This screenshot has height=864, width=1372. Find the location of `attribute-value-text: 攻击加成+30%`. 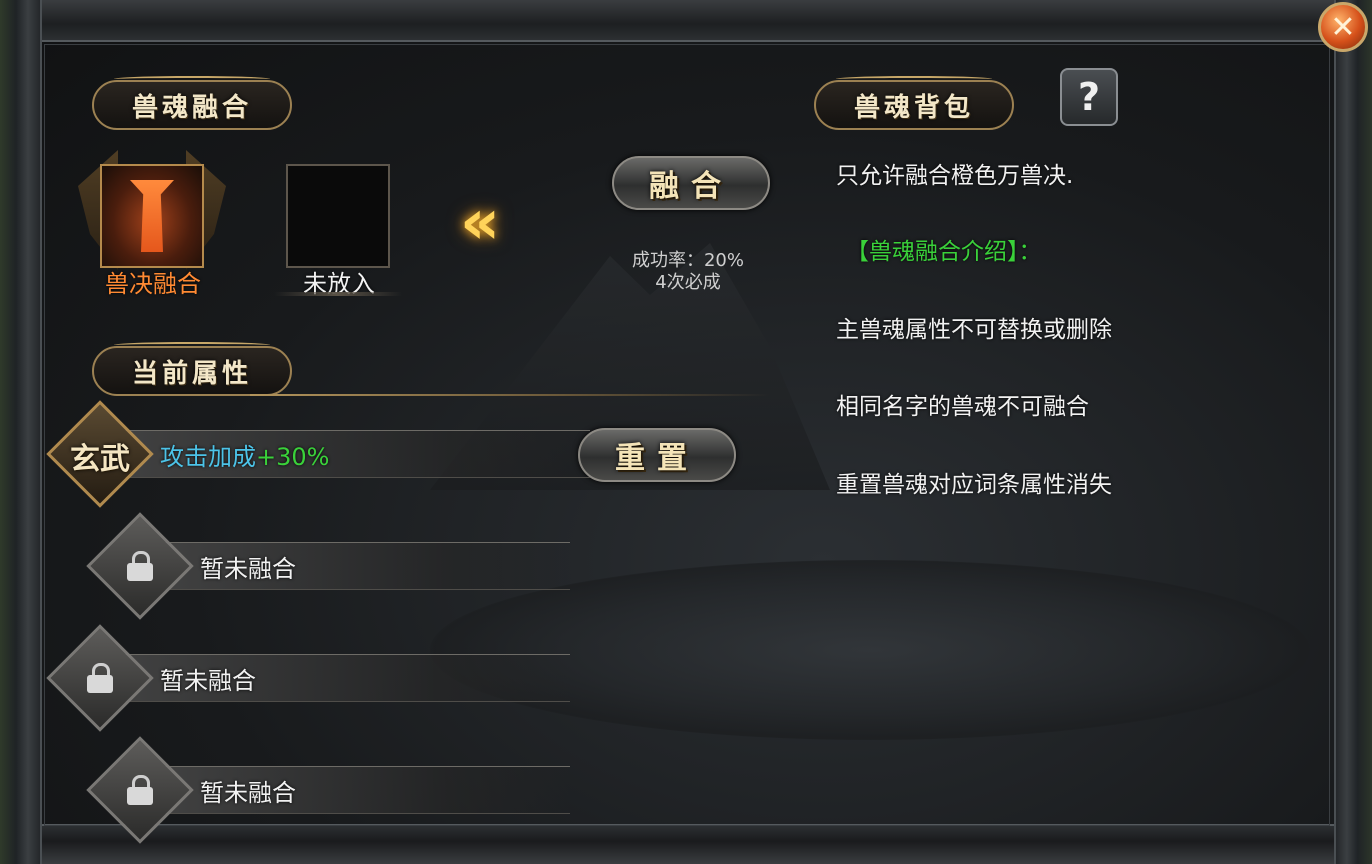

attribute-value-text: 攻击加成+30% is located at coordinates (244, 454).